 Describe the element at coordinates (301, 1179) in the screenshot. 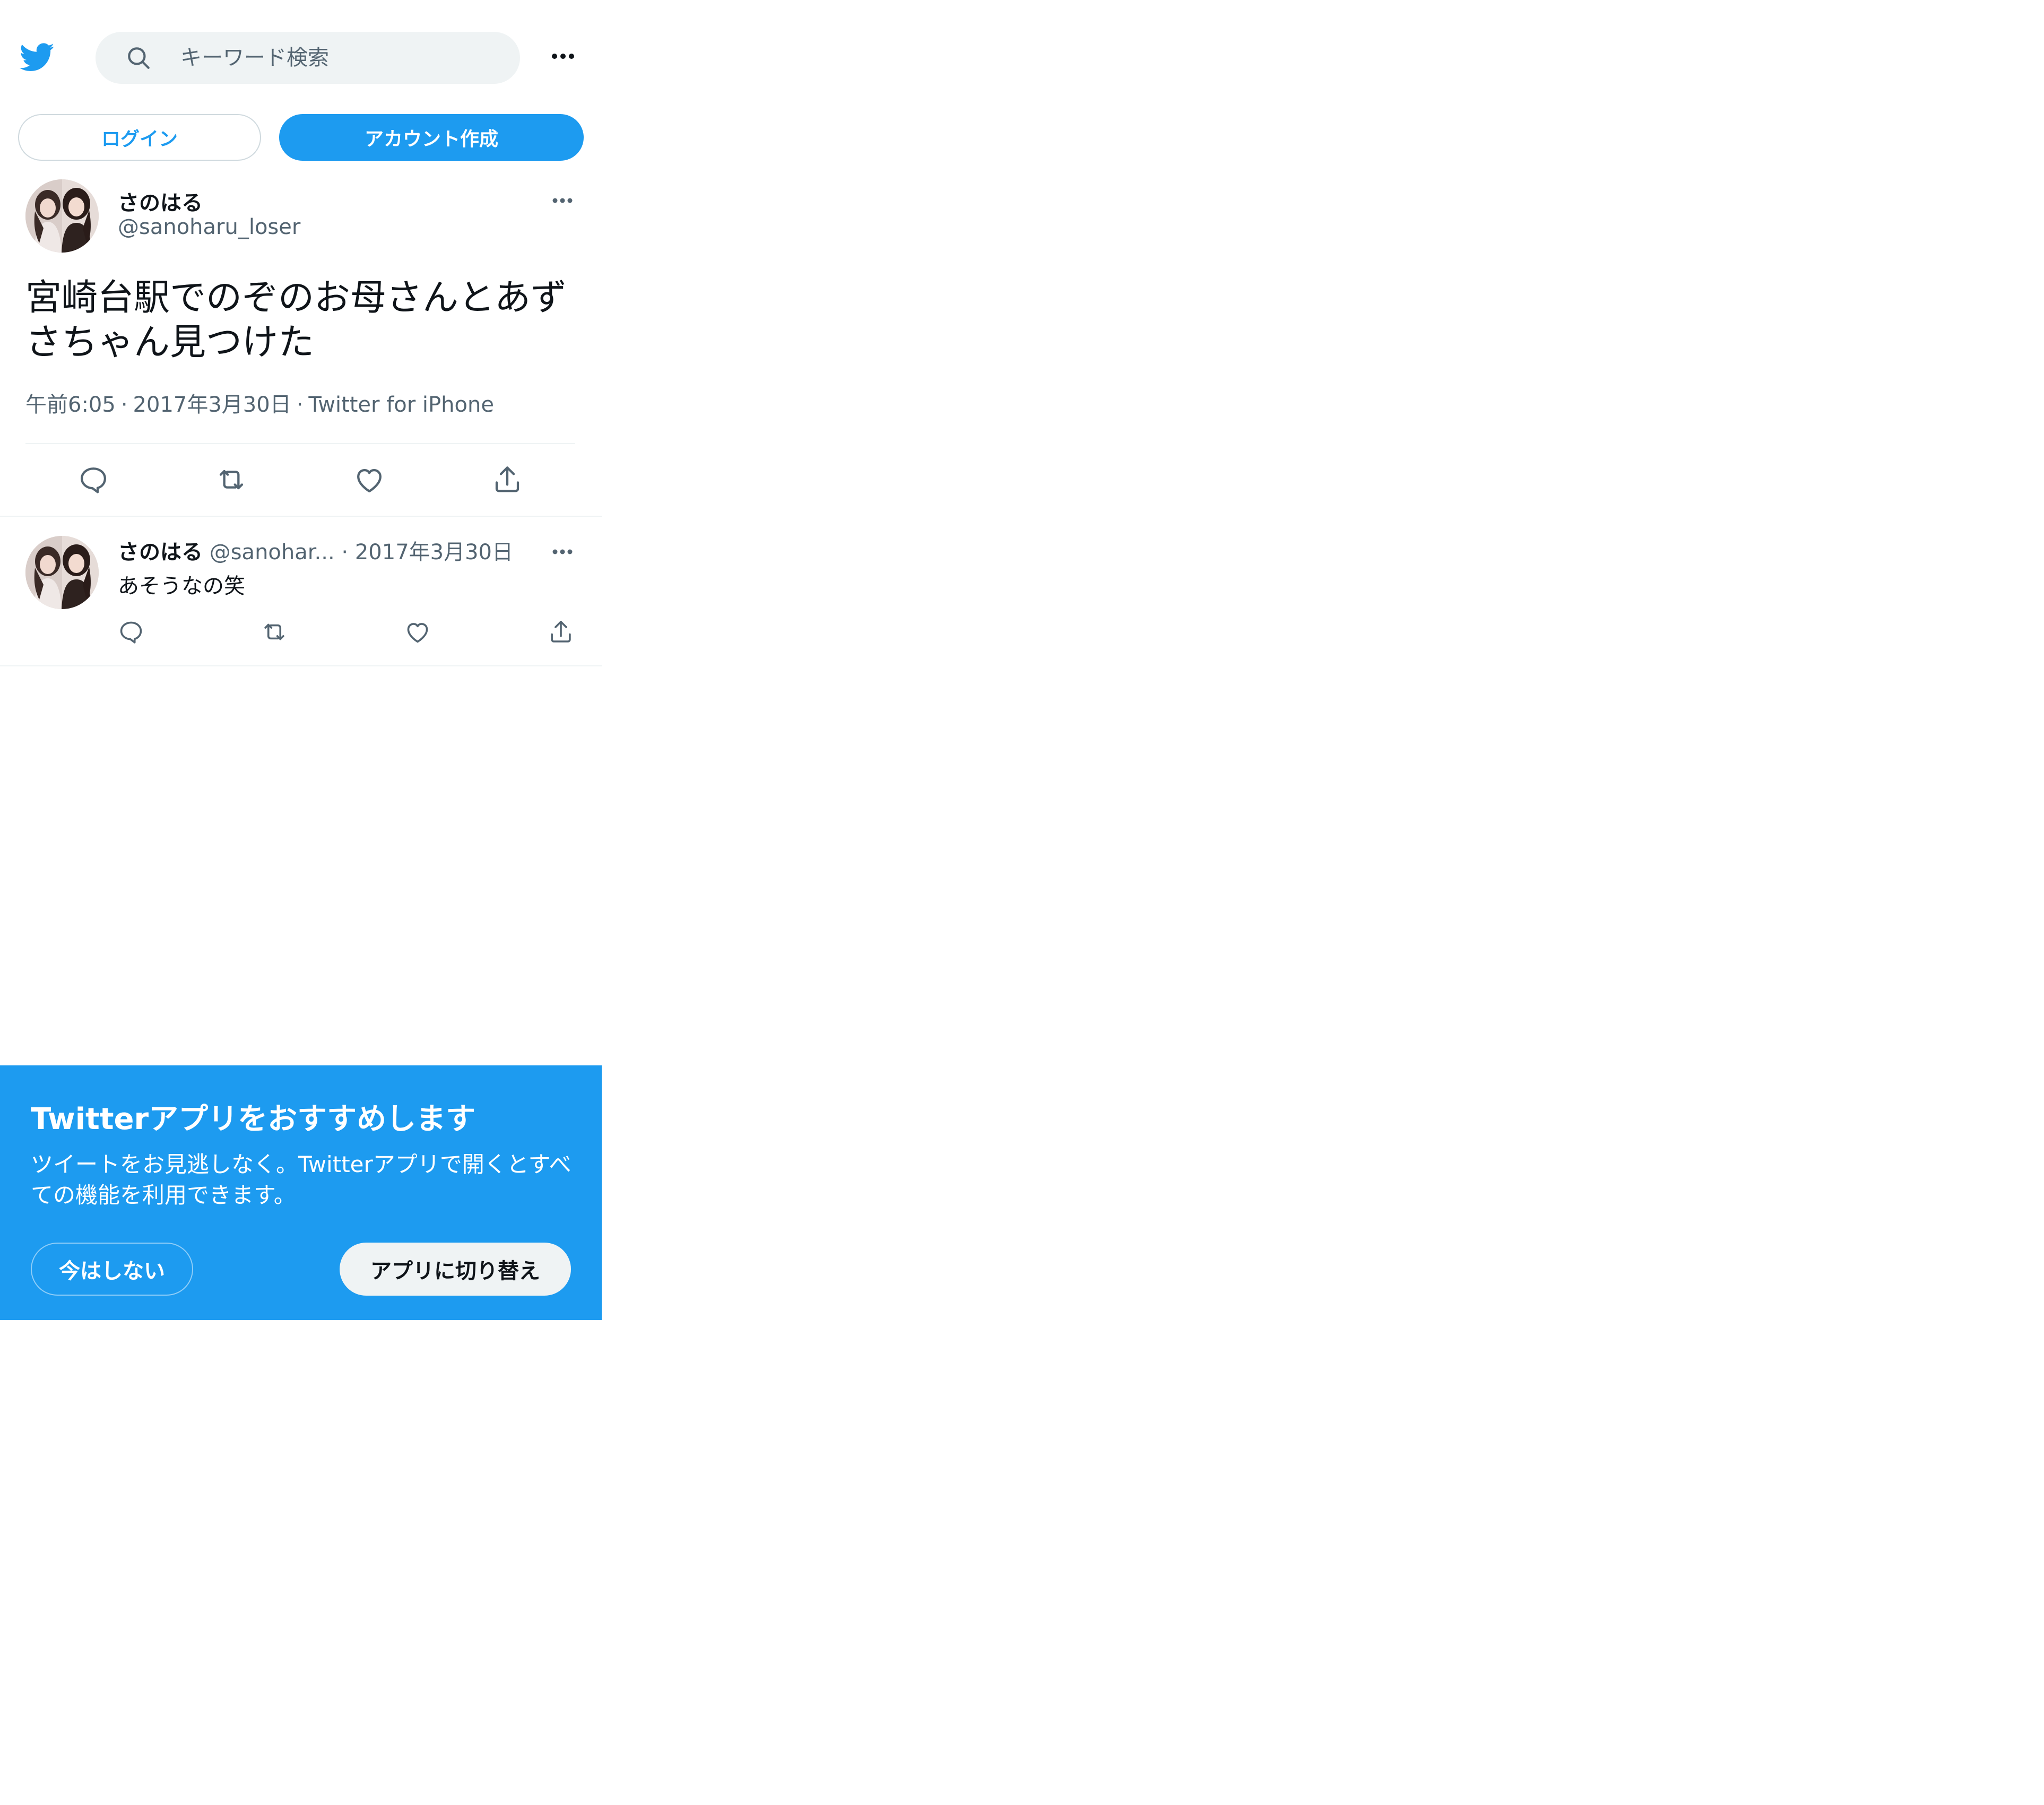

I see `promo-body: ツイートをお見逃しなく。Twitterアプリで開くとすべての機能を利用できます。` at that location.